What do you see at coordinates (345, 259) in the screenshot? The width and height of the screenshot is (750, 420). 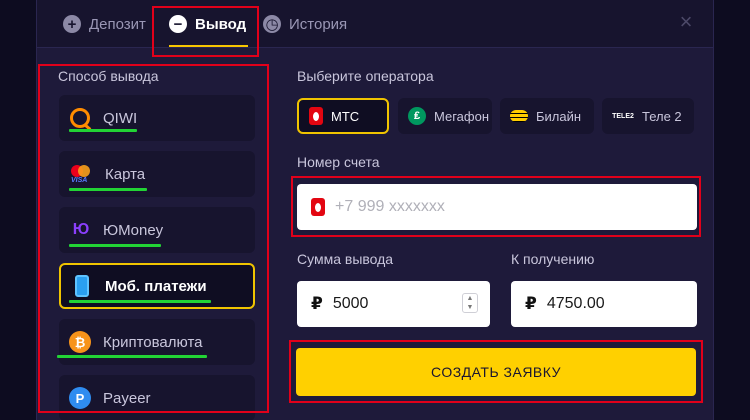 I see `amount-label: Сумма вывода` at bounding box center [345, 259].